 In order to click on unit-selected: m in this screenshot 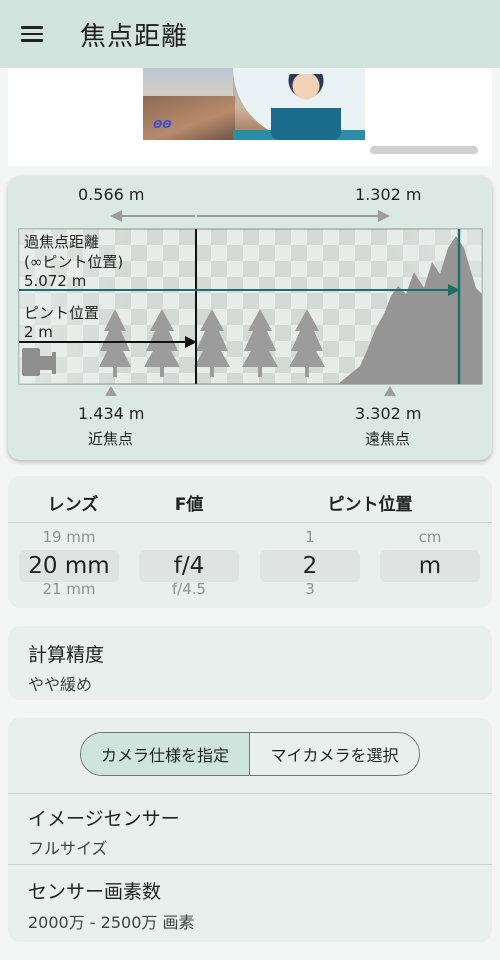, I will do `click(430, 566)`.